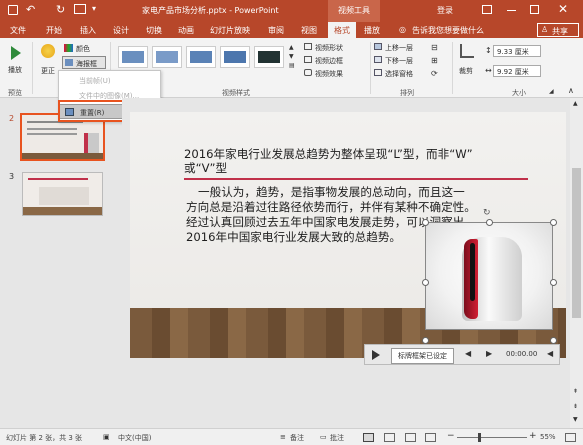 The width and height of the screenshot is (583, 445). What do you see at coordinates (15, 70) in the screenshot?
I see `play-button-label: 播放` at bounding box center [15, 70].